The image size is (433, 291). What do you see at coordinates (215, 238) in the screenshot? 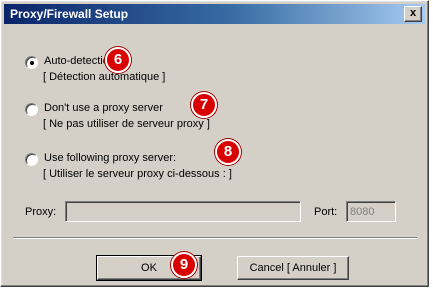
I see `separator` at bounding box center [215, 238].